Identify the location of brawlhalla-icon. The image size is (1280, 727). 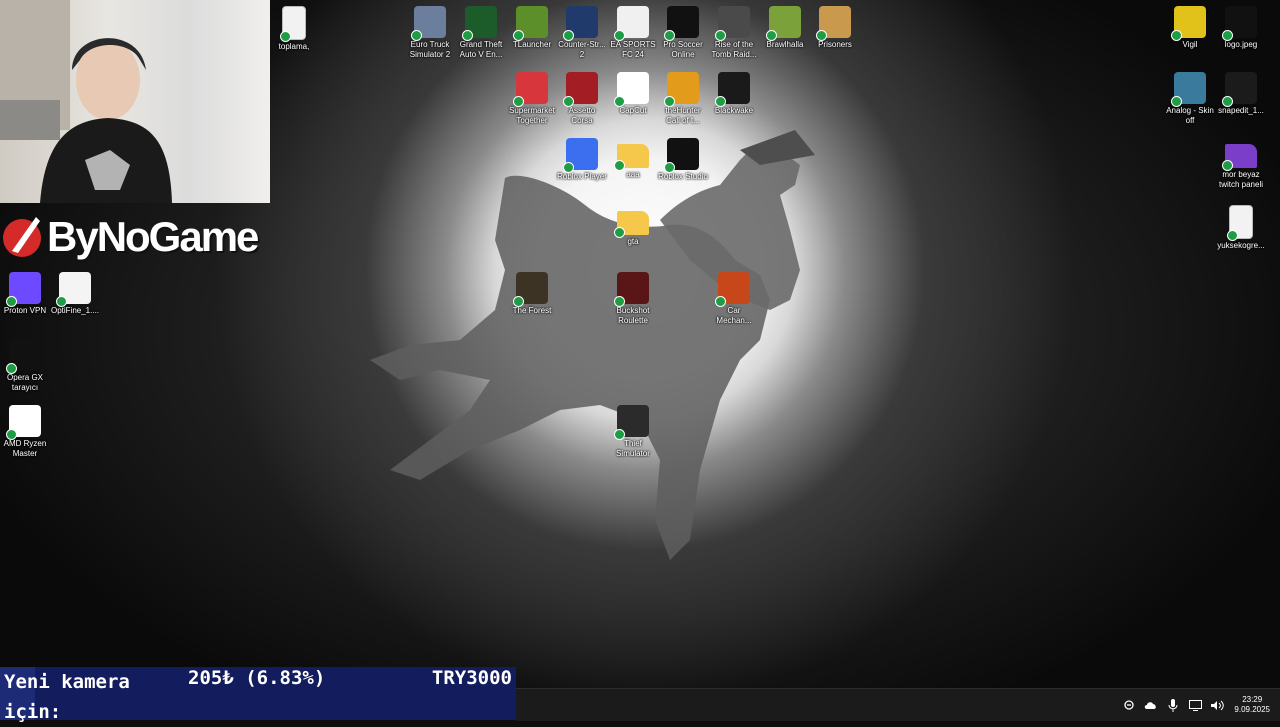
(783, 23).